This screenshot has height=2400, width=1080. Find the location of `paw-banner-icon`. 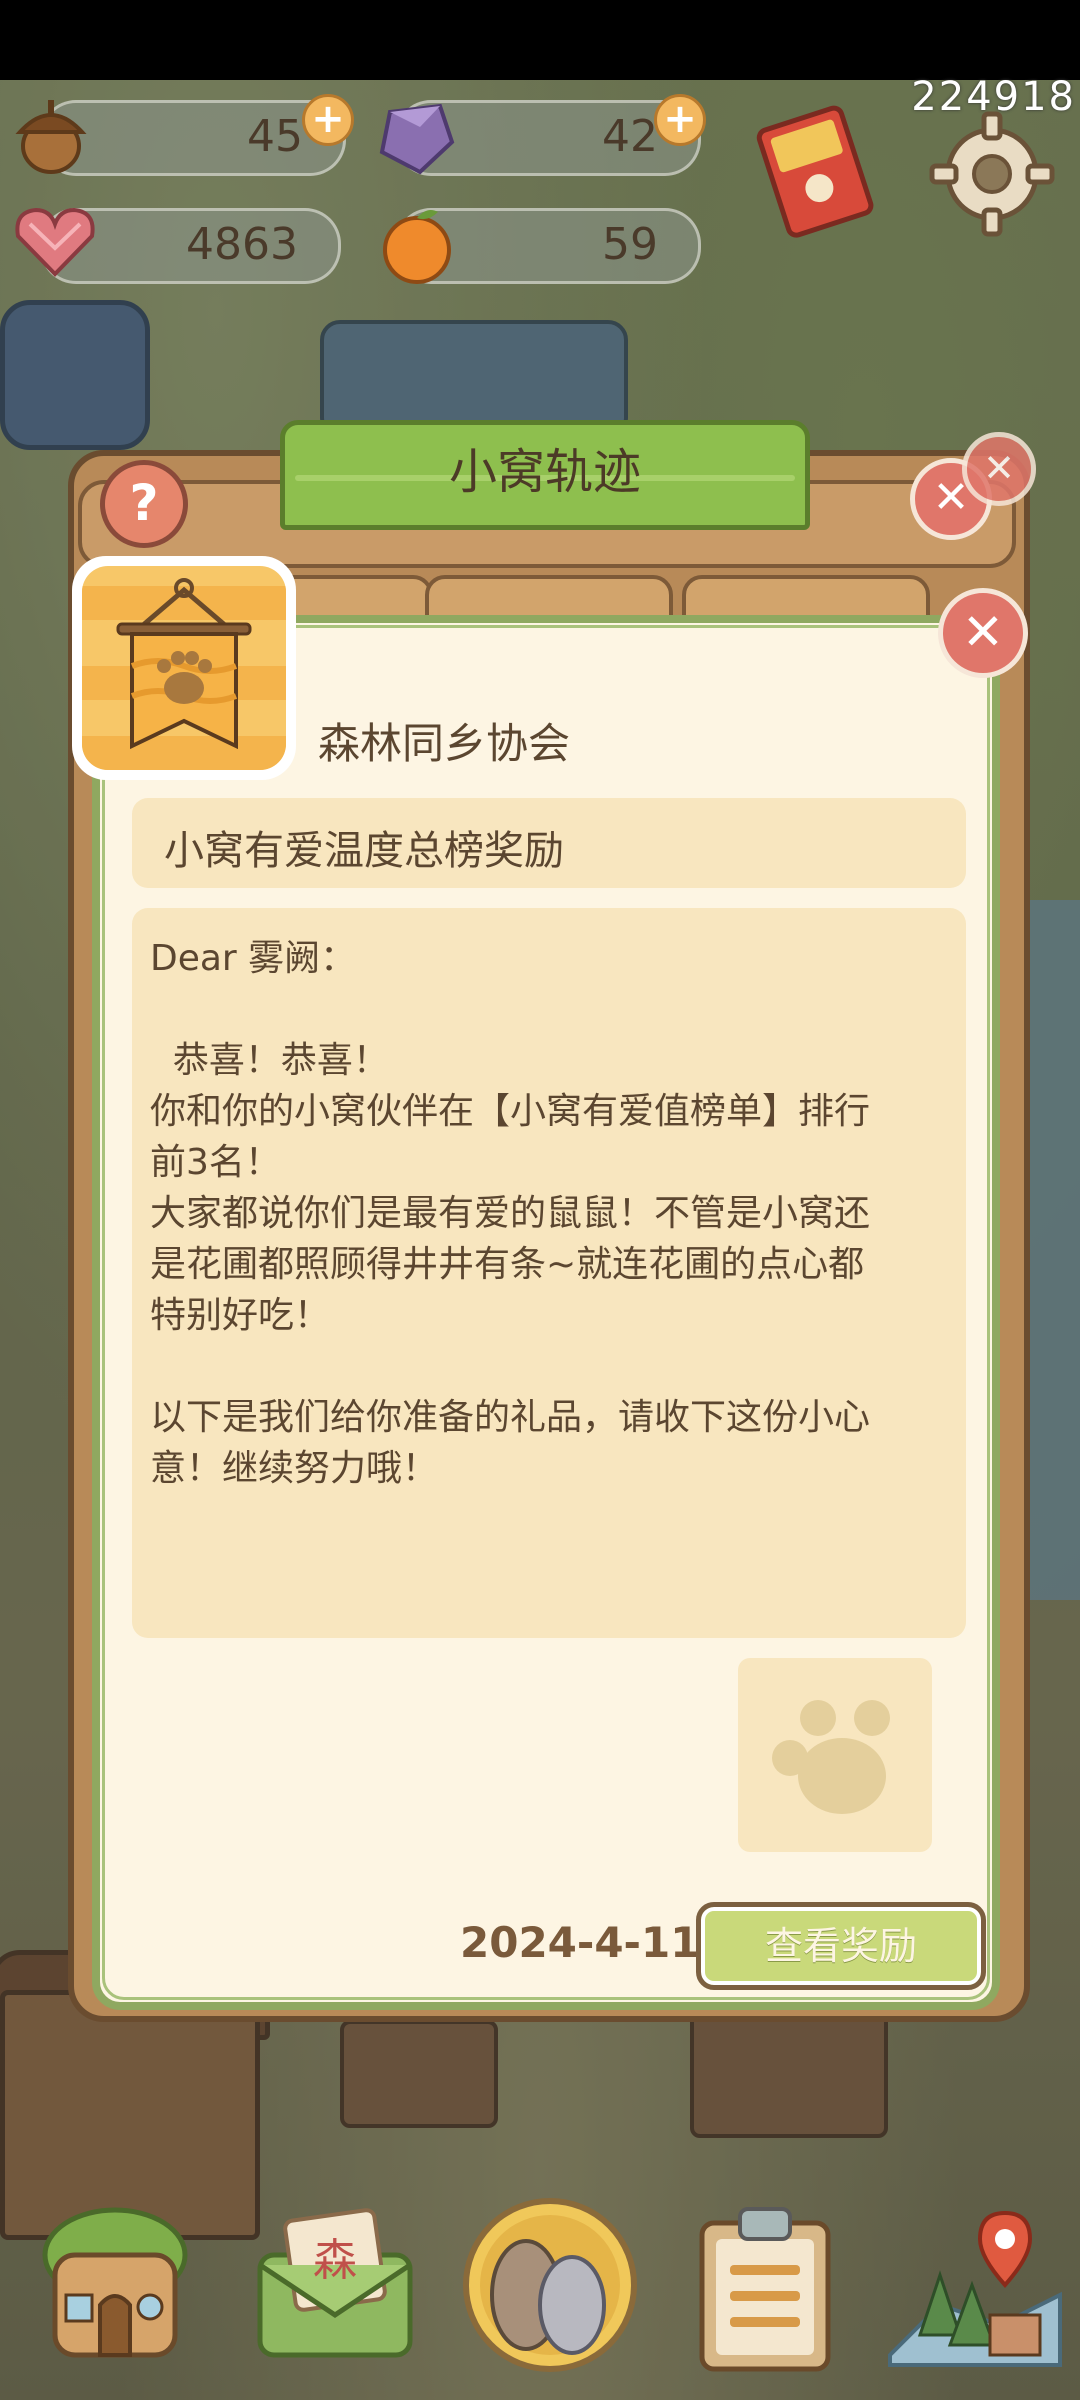

paw-banner-icon is located at coordinates (184, 664).